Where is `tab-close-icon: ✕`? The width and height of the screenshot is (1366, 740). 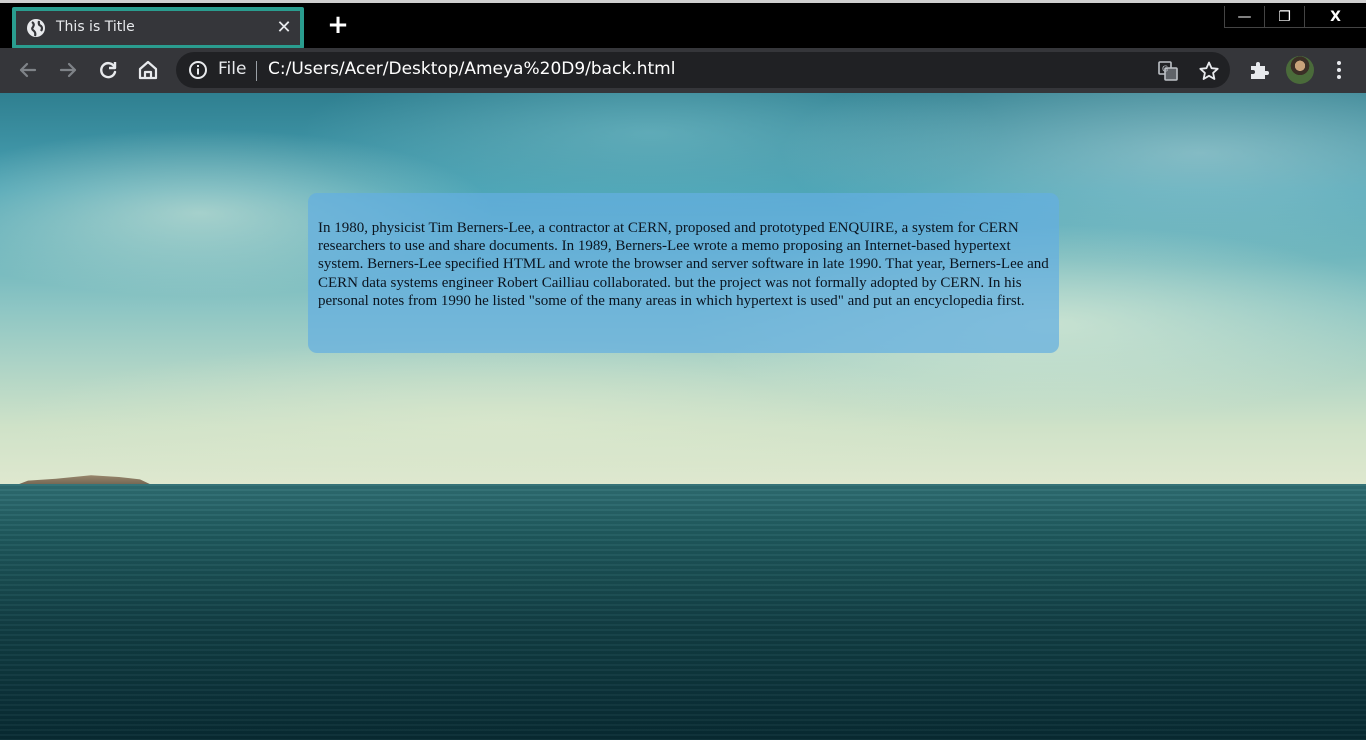 tab-close-icon: ✕ is located at coordinates (284, 28).